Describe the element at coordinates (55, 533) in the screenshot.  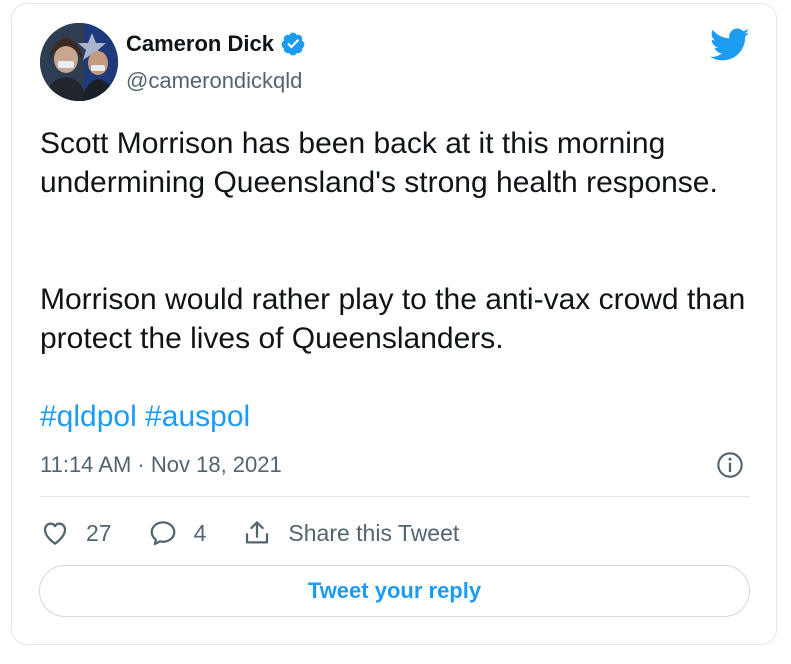
I see `heart-icon` at that location.